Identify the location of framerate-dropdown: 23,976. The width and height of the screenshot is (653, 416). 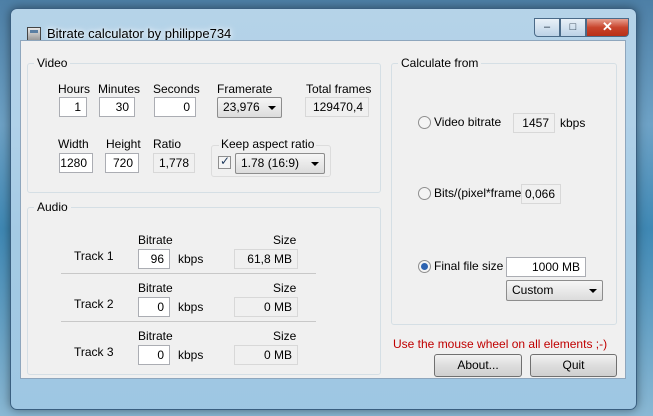
(249, 107).